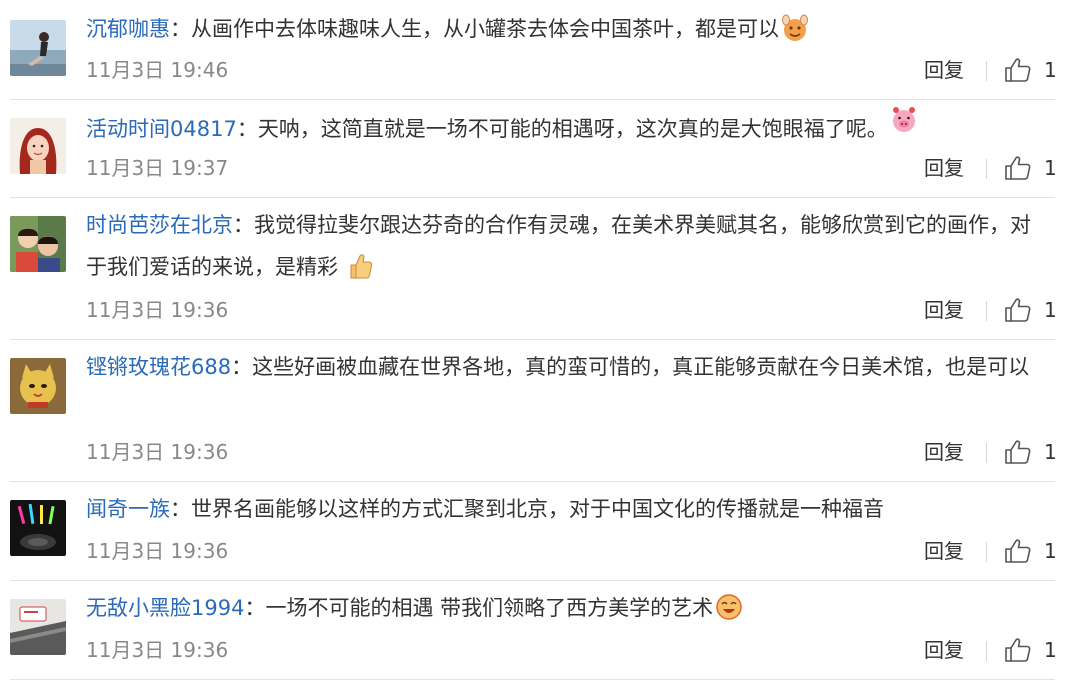  Describe the element at coordinates (903, 119) in the screenshot. I see `pig-face-emoji` at that location.